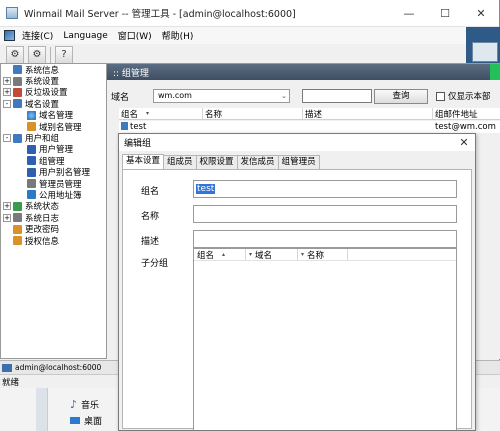 The width and height of the screenshot is (500, 431). I want to click on column-description: 描述, so click(368, 114).